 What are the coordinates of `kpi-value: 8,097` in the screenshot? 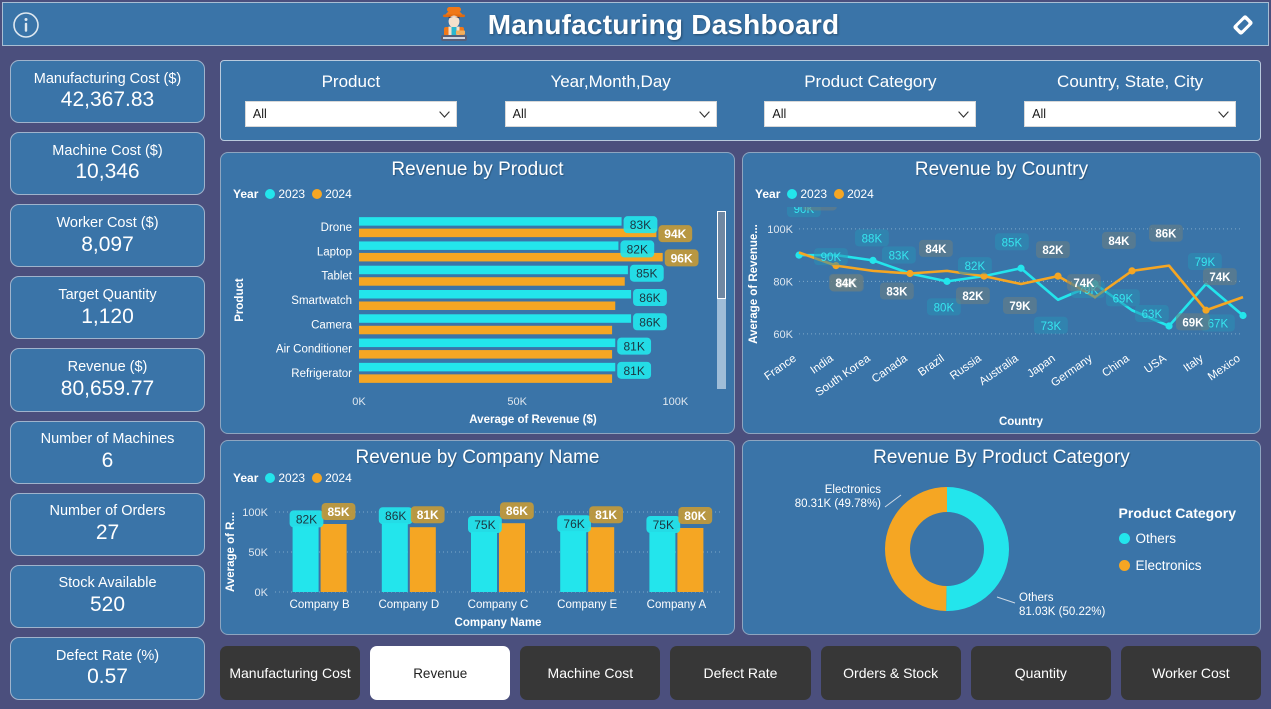 It's located at (107, 244).